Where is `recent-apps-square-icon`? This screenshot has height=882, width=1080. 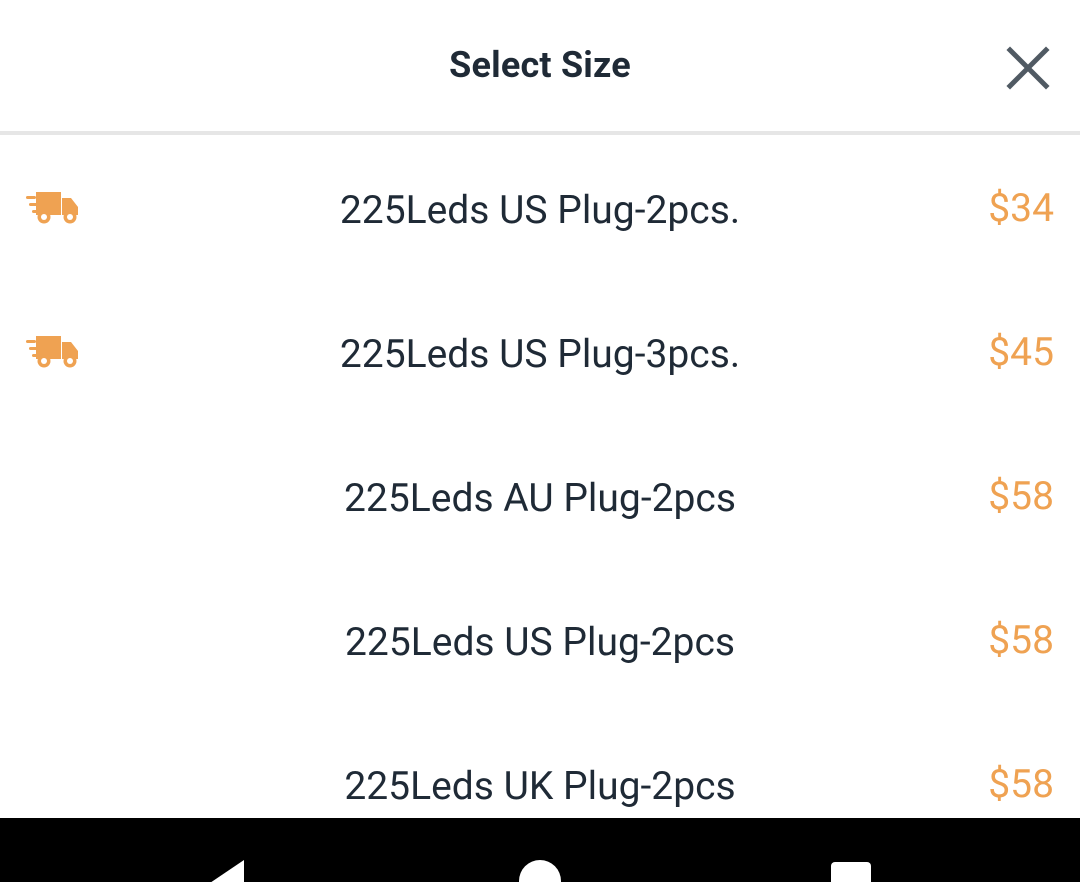
recent-apps-square-icon is located at coordinates (851, 872).